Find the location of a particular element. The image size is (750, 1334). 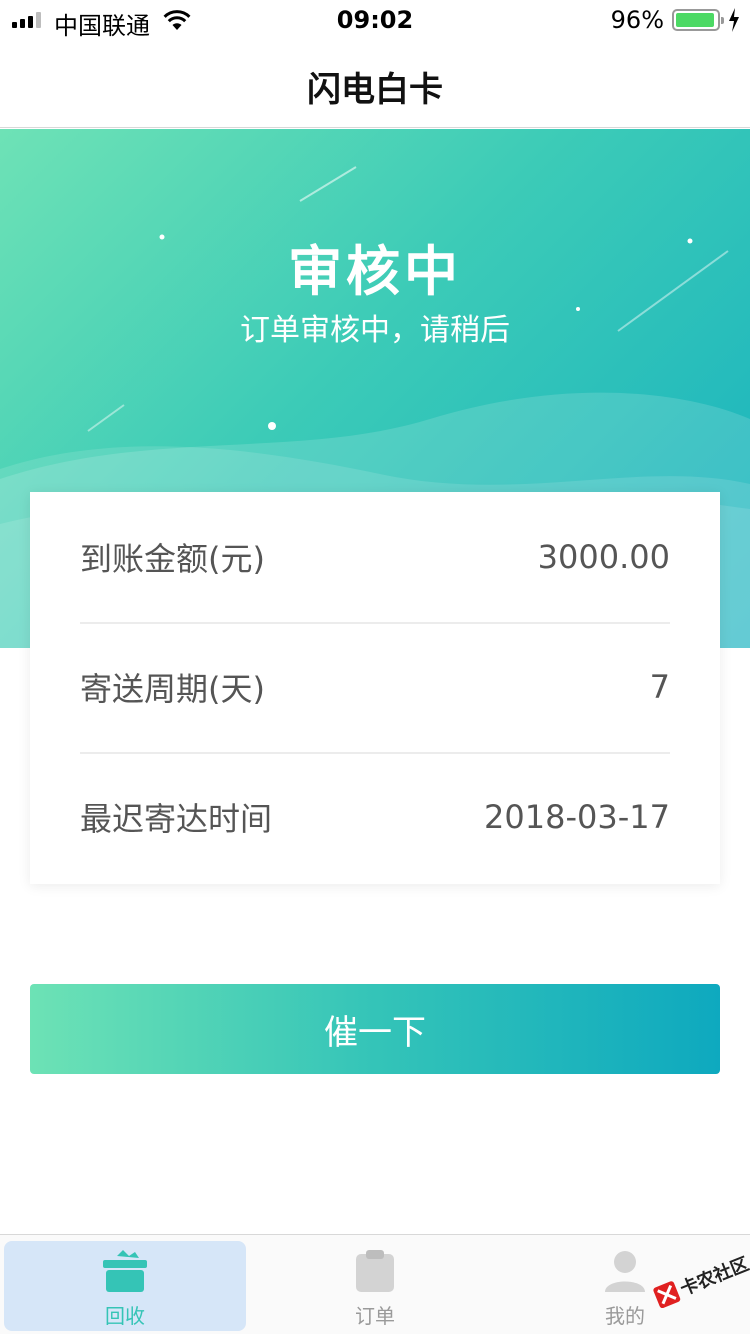

battery-percentage: 96% is located at coordinates (637, 20).